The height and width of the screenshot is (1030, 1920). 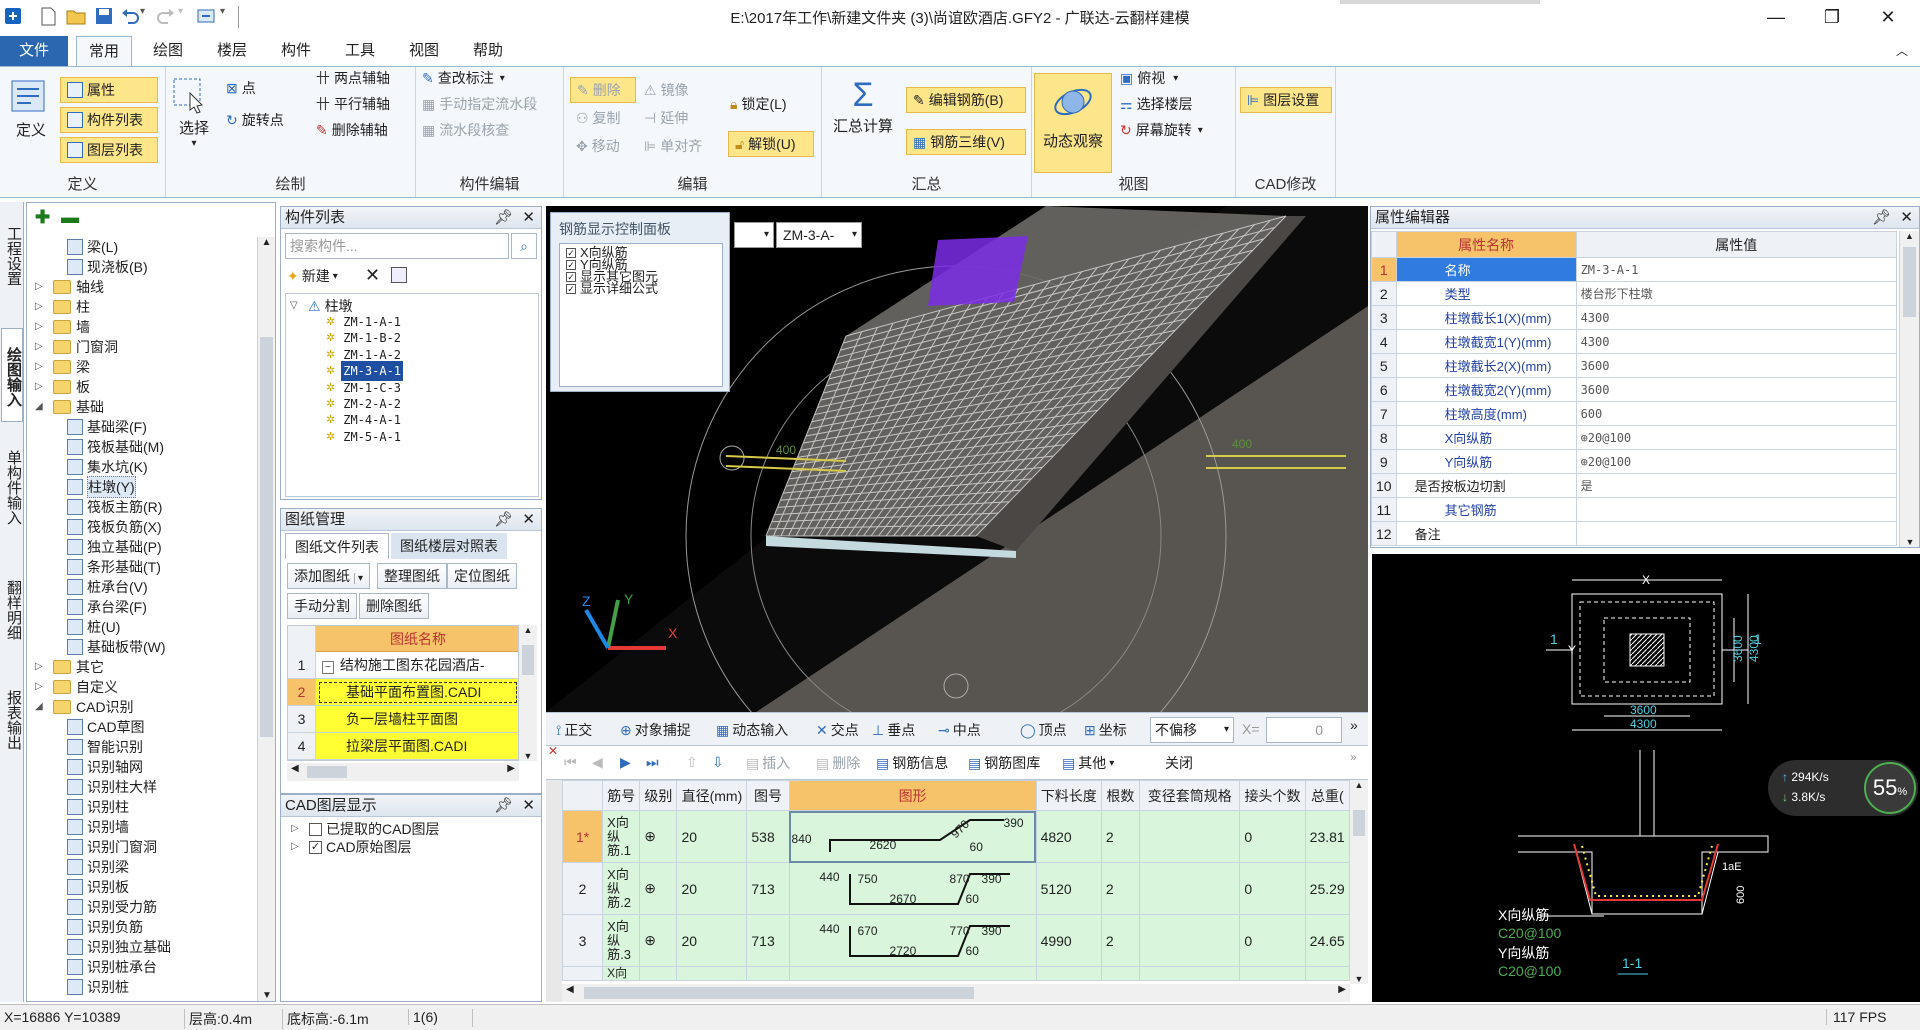 What do you see at coordinates (296, 51) in the screenshot?
I see `tab-component: 构件` at bounding box center [296, 51].